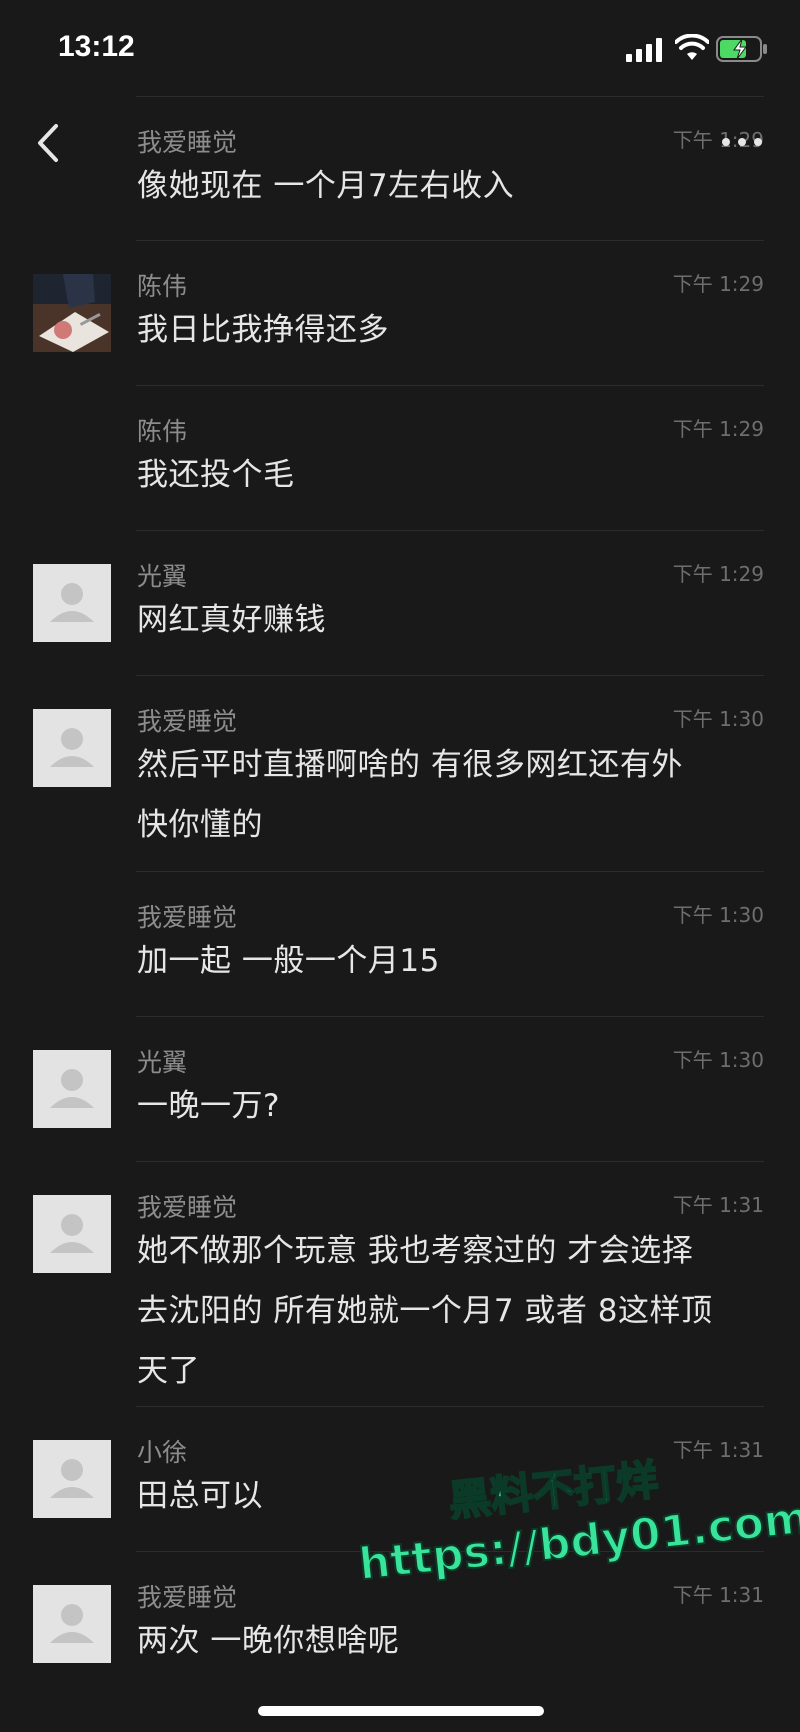 This screenshot has height=1732, width=800. I want to click on message-text: 网红真好赚钱, so click(447, 620).